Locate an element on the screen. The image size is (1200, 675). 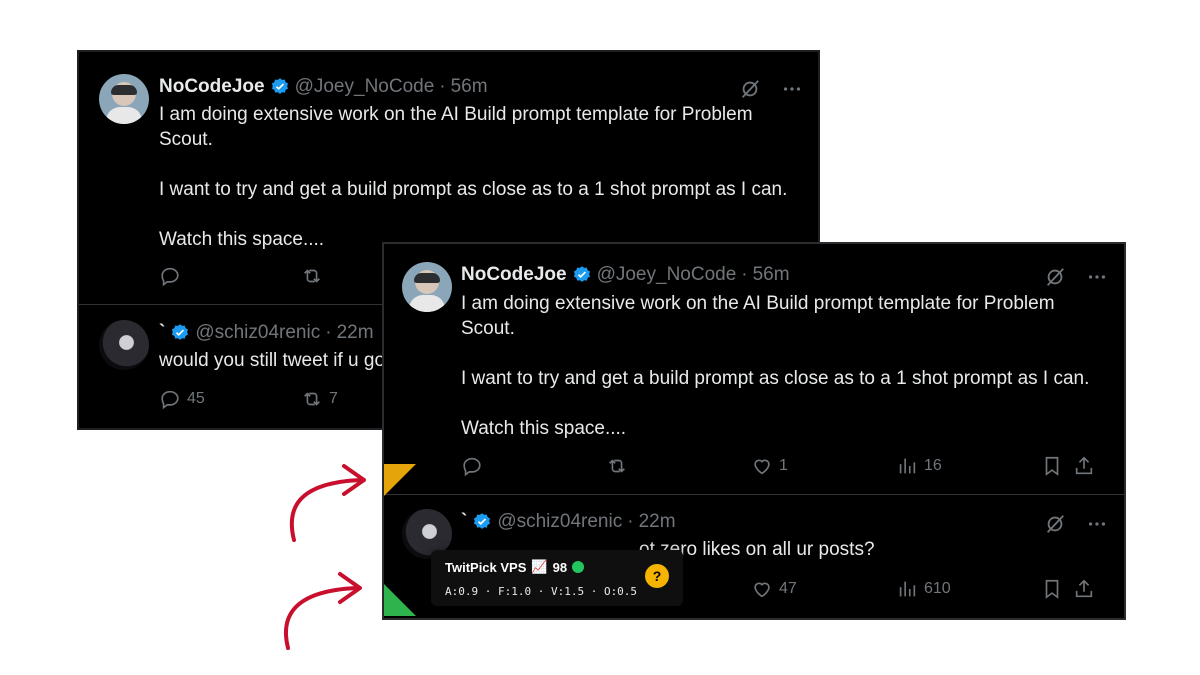
yellow-indicator is located at coordinates (400, 480).